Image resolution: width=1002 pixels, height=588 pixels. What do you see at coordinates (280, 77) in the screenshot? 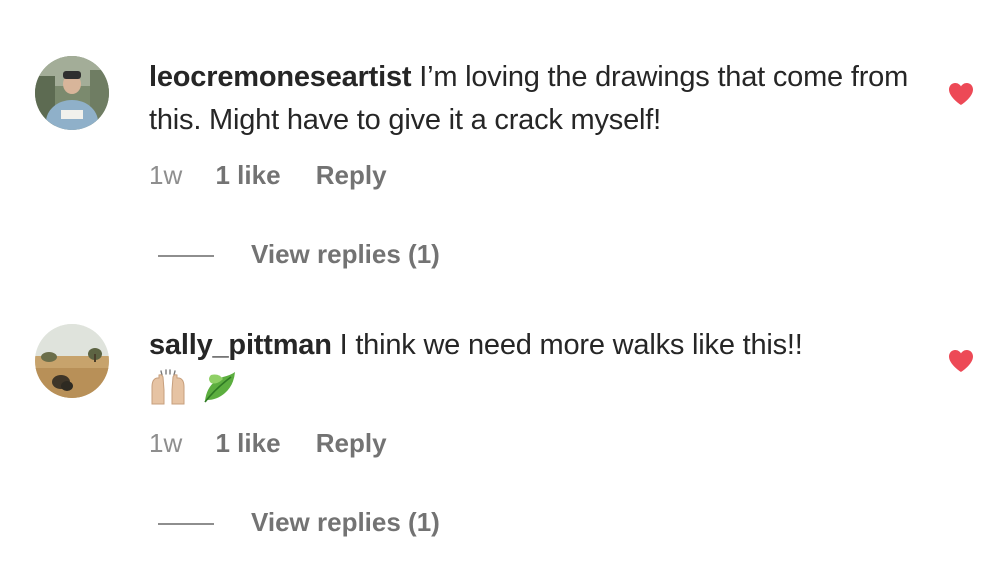
I see `comment-username: leocremoneseartist` at bounding box center [280, 77].